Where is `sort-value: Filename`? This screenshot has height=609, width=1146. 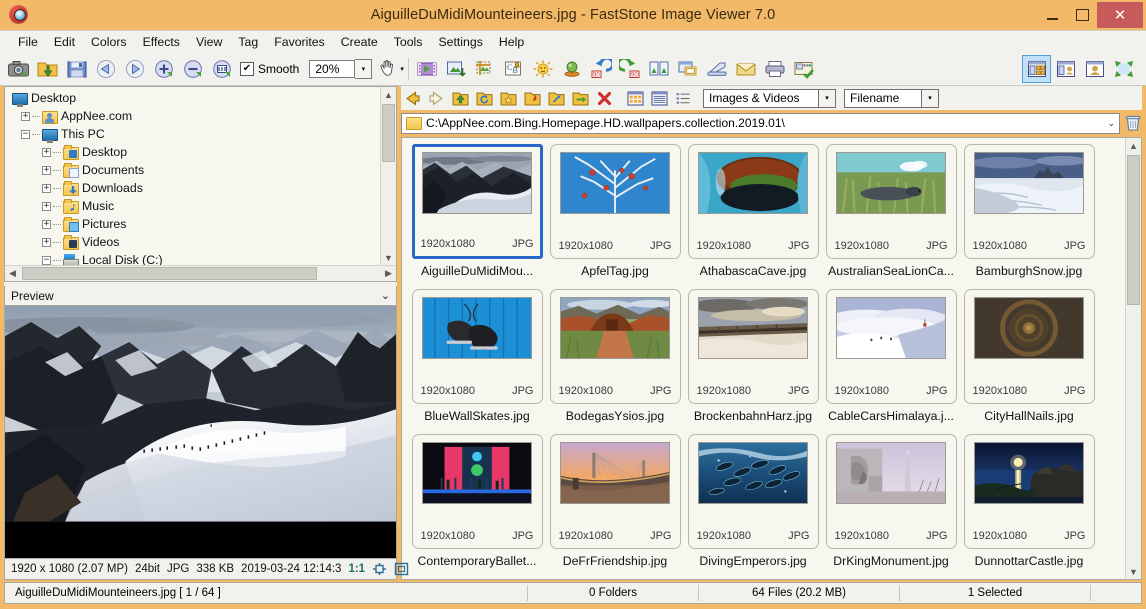 sort-value: Filename is located at coordinates (883, 98).